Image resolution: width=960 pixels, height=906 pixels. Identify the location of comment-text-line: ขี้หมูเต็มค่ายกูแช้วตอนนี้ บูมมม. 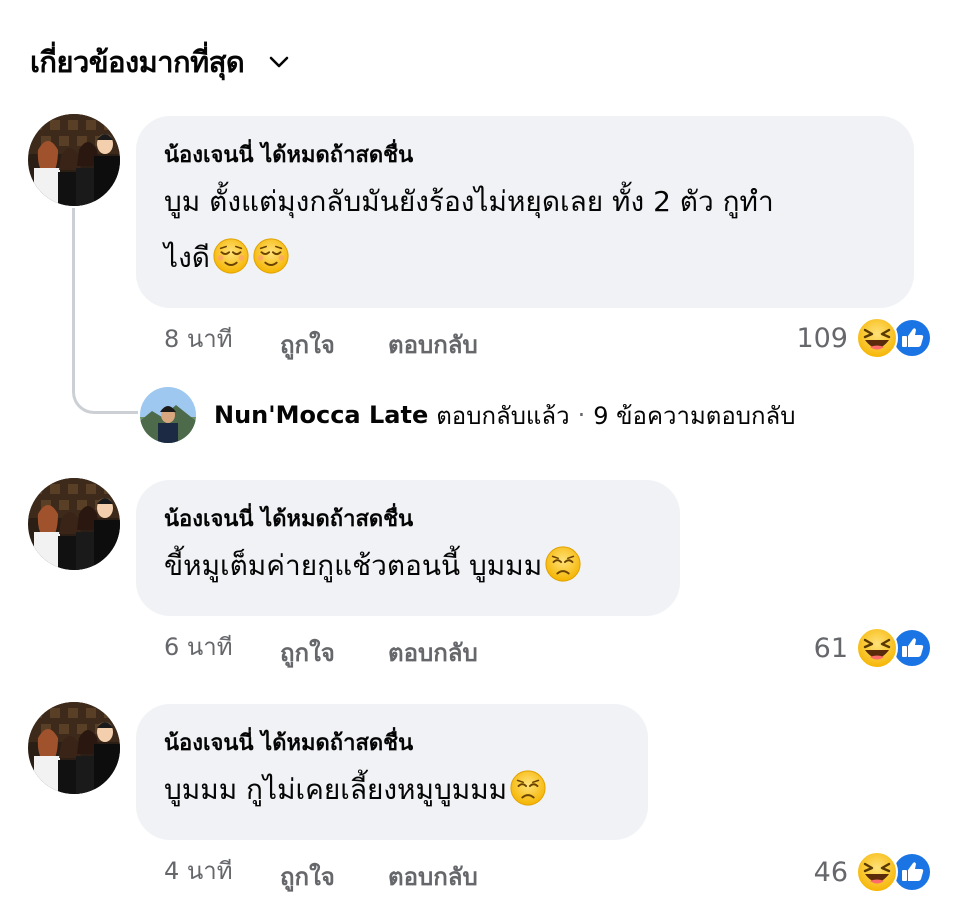
(353, 565).